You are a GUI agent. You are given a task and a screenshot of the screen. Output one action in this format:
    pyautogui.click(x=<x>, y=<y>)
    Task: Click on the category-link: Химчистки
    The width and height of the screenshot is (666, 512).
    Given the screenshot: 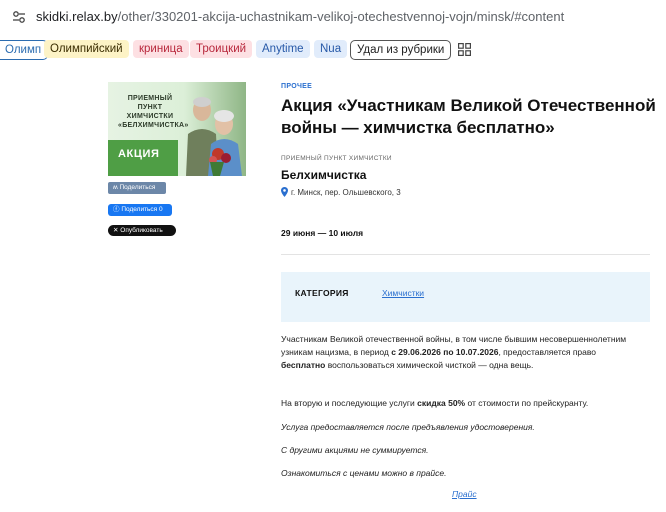 What is the action you would take?
    pyautogui.click(x=403, y=293)
    